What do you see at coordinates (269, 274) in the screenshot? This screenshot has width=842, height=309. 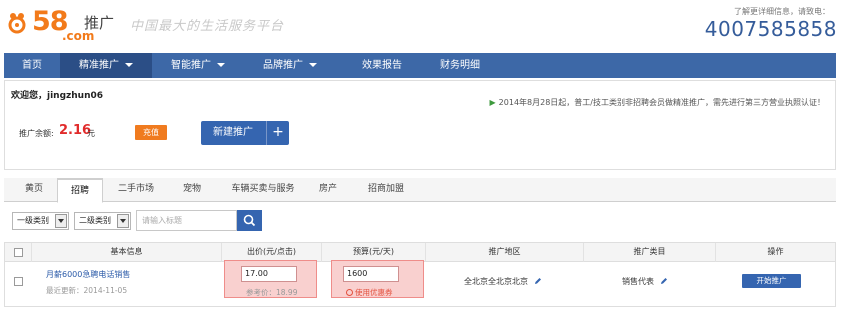 I see `bid-input: 17.00` at bounding box center [269, 274].